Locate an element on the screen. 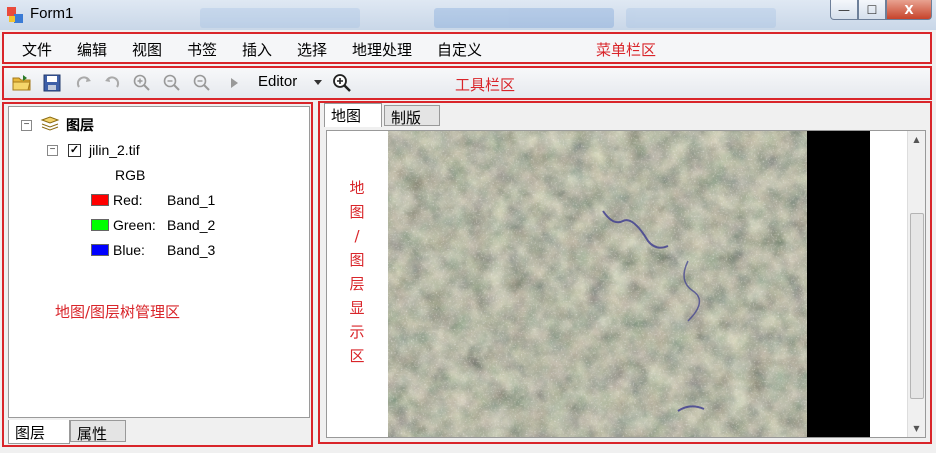 This screenshot has width=936, height=453. toc-layer-row: − ✓ jilin_2.tif is located at coordinates (93, 150).